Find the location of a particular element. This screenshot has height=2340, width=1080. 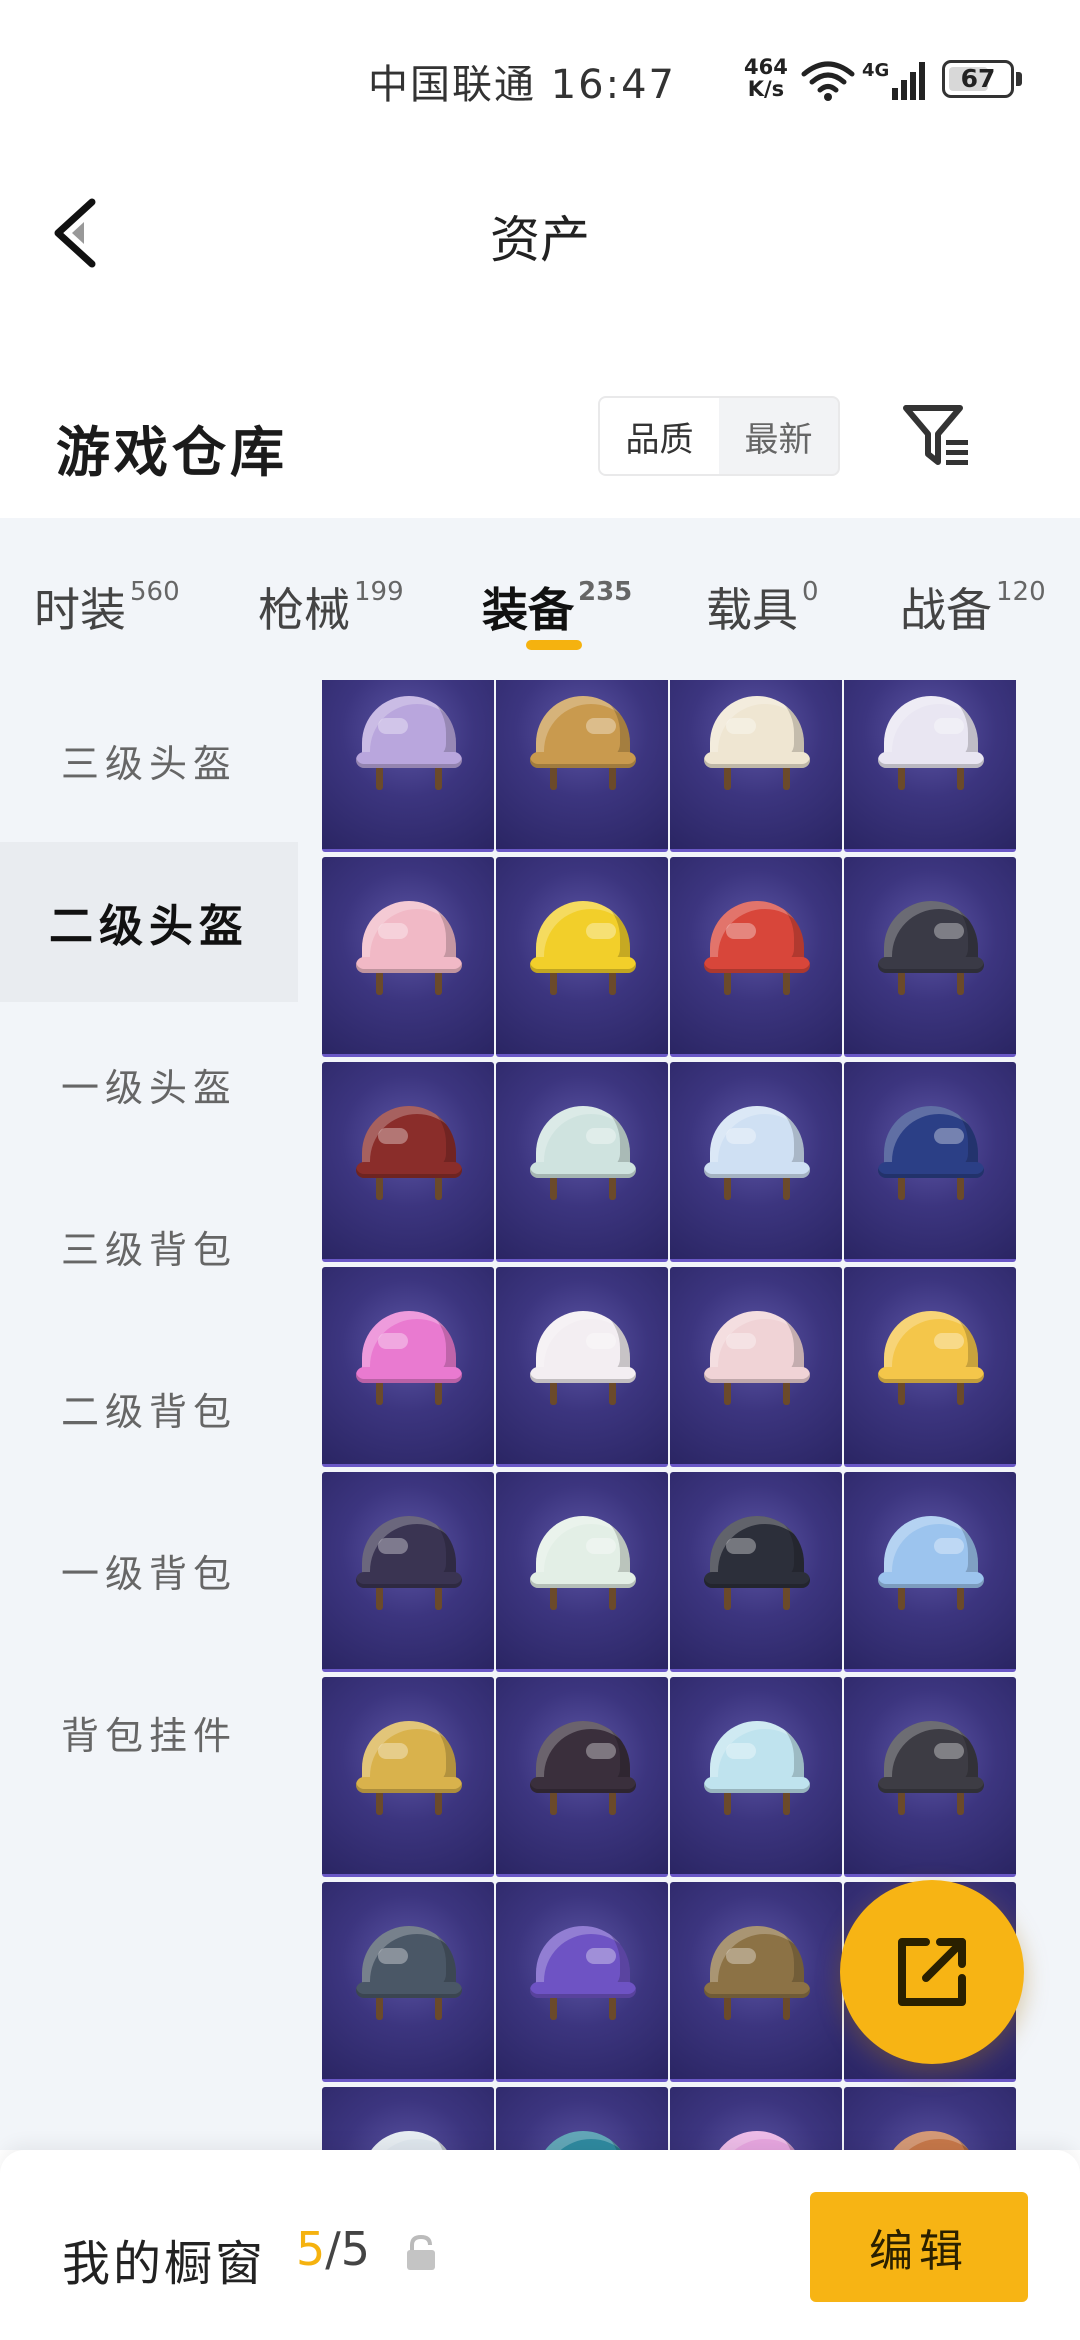

tab-label: 枪械 is located at coordinates (304, 610).